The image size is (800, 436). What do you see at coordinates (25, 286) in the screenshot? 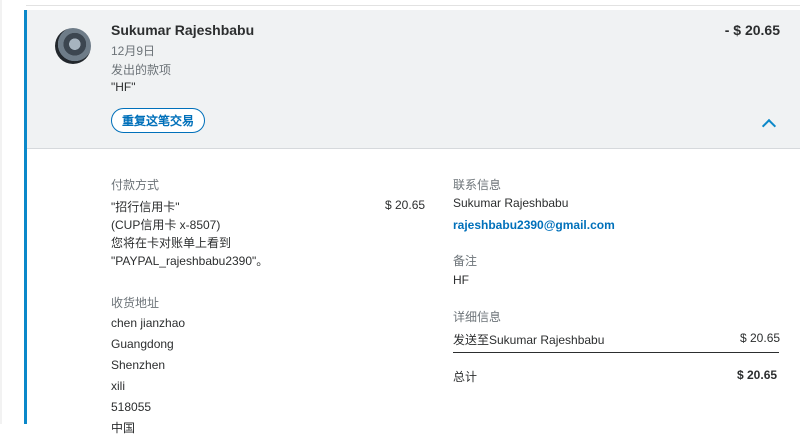
I see `selected-accent-bar` at bounding box center [25, 286].